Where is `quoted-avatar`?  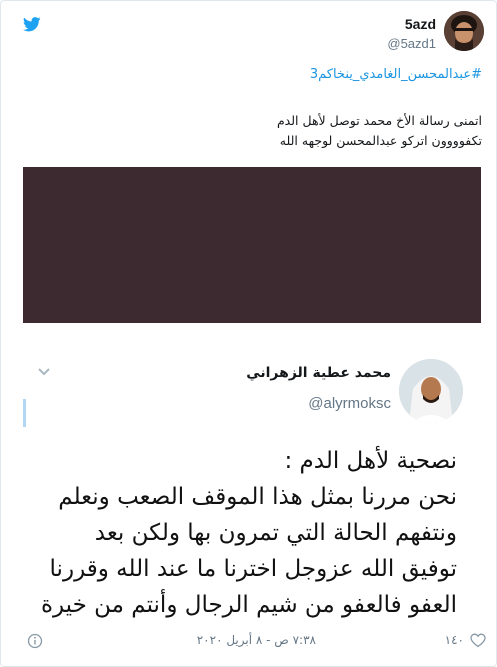 quoted-avatar is located at coordinates (431, 391).